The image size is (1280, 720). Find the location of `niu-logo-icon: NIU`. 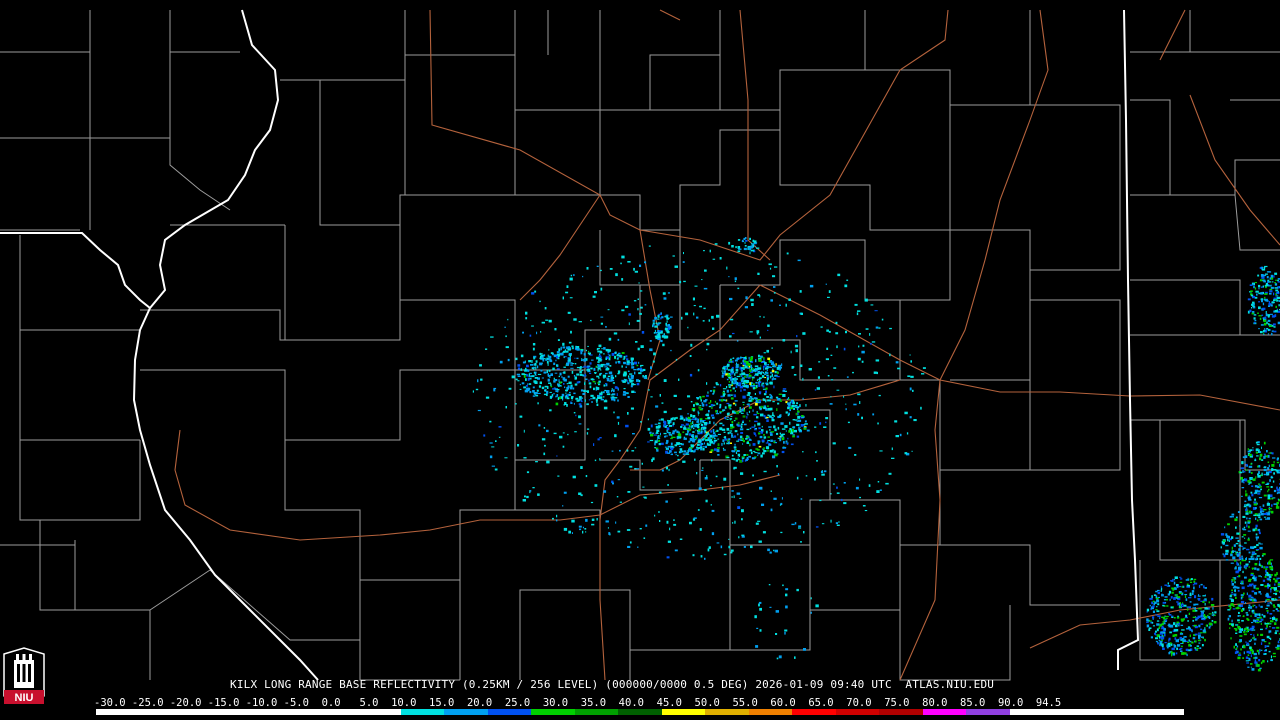

niu-logo-icon: NIU is located at coordinates (24, 675).